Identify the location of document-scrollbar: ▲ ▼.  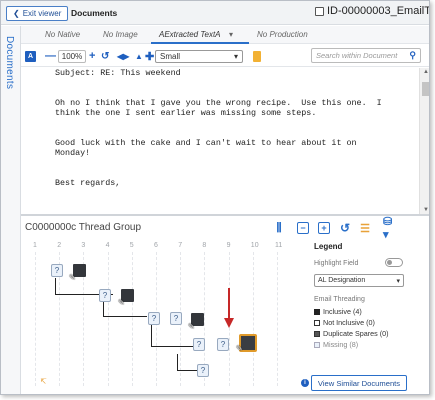
(424, 141).